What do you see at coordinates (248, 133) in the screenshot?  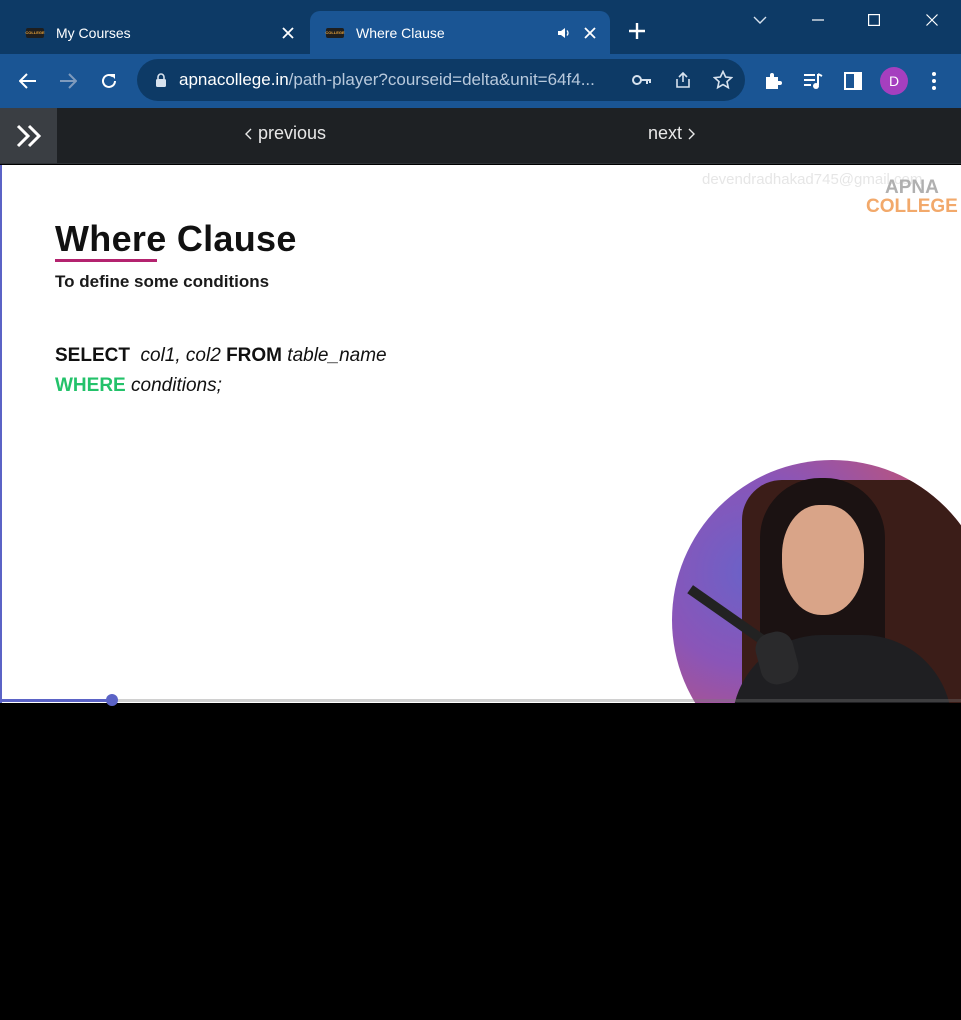 I see `chevron-left-icon` at bounding box center [248, 133].